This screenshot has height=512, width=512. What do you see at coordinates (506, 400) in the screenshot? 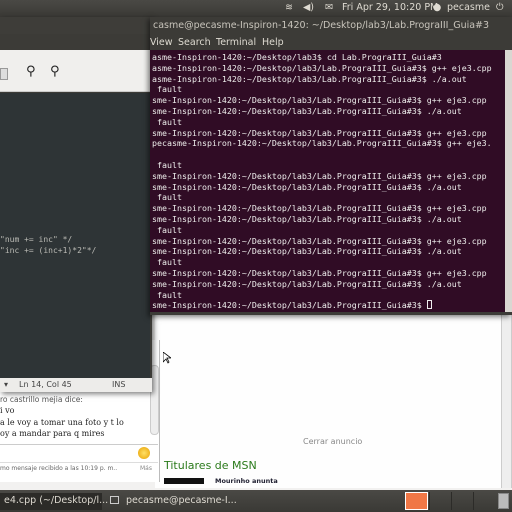
I see `browser-scrollbar` at bounding box center [506, 400].